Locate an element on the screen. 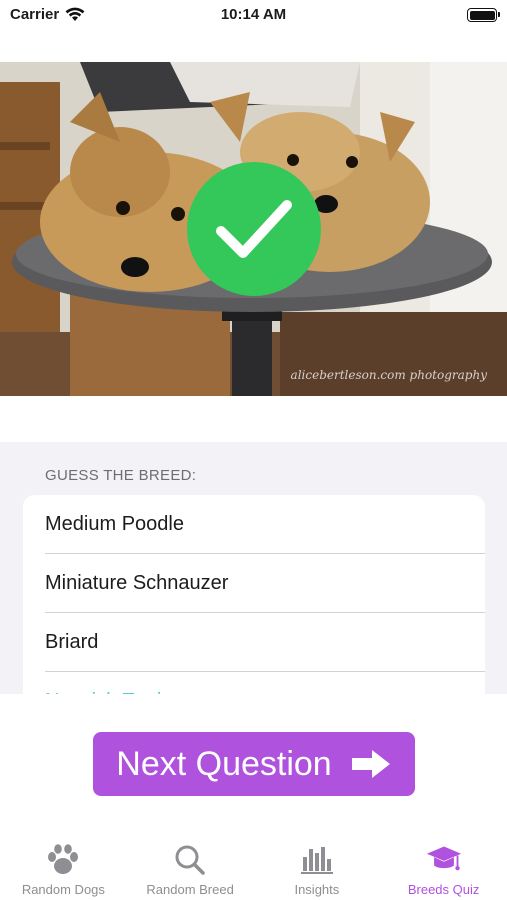 This screenshot has height=900, width=507. tab-label-insights: Insights is located at coordinates (317, 889).